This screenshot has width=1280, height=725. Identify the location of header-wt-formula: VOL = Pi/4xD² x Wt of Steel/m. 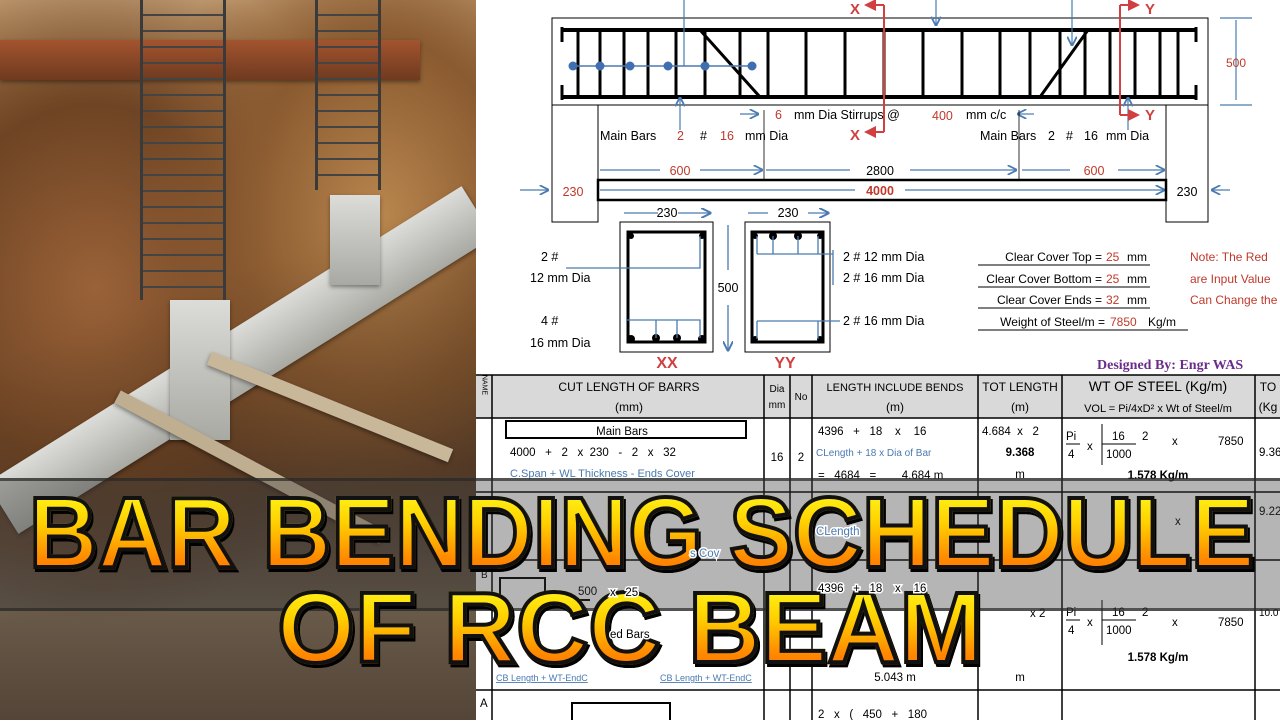
(1158, 409).